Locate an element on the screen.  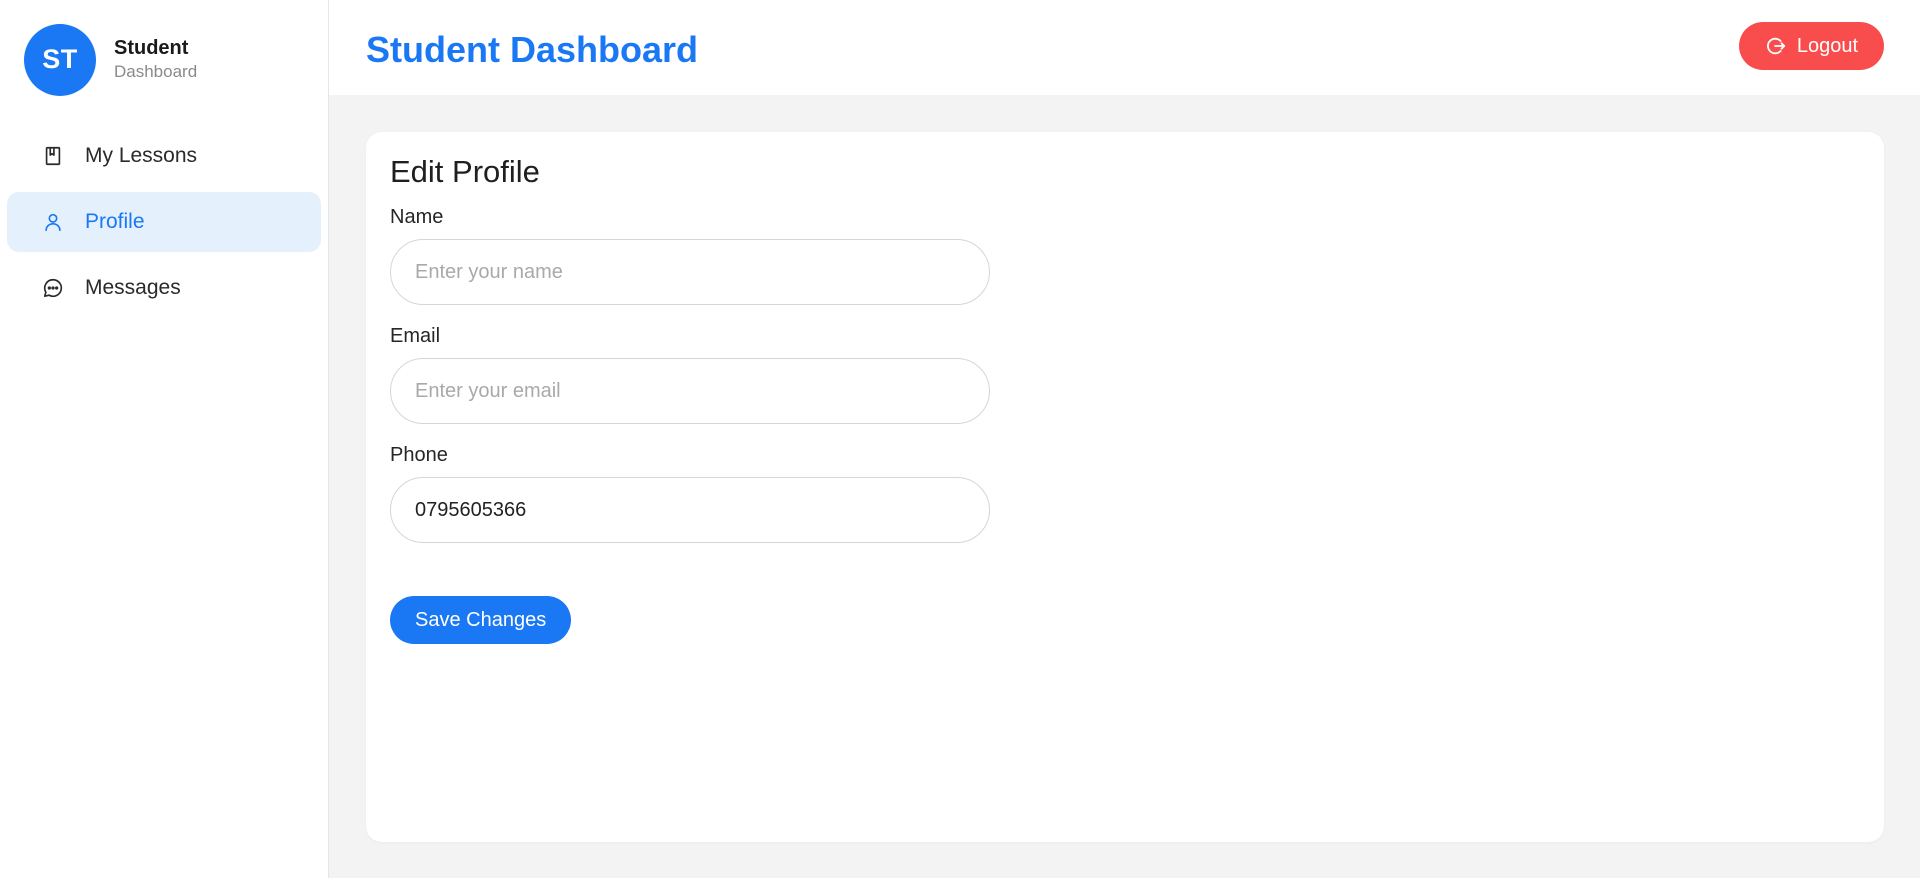
user-icon is located at coordinates (53, 222).